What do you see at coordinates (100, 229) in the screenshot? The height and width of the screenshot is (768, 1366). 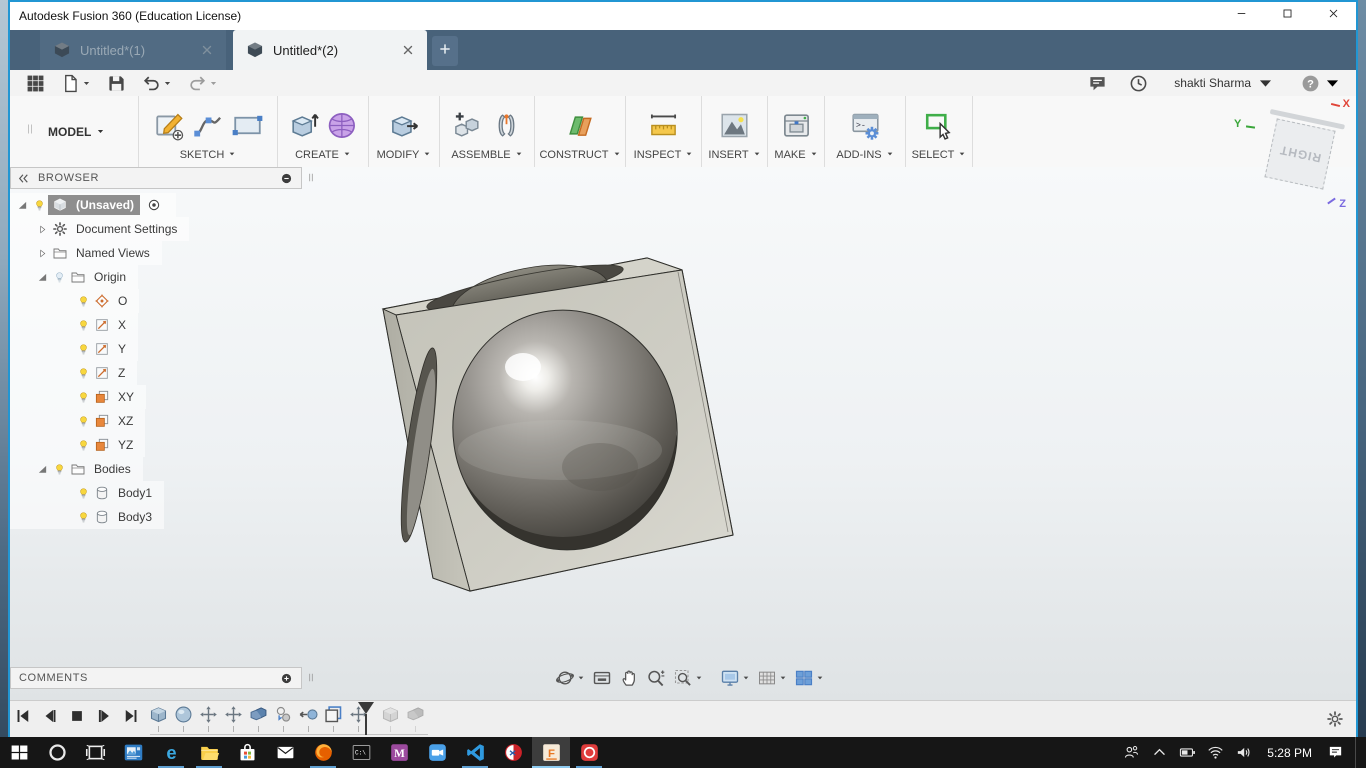 I see `browser-item-document-settings: Document Settings` at bounding box center [100, 229].